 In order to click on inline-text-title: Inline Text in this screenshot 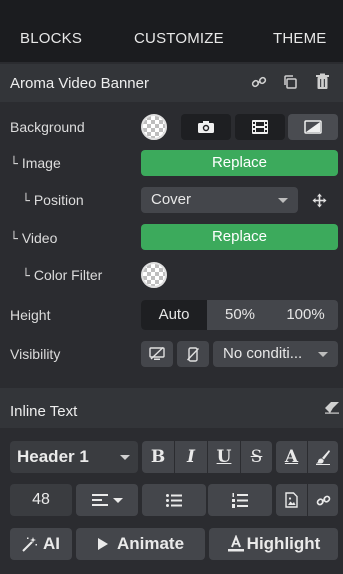, I will do `click(44, 411)`.